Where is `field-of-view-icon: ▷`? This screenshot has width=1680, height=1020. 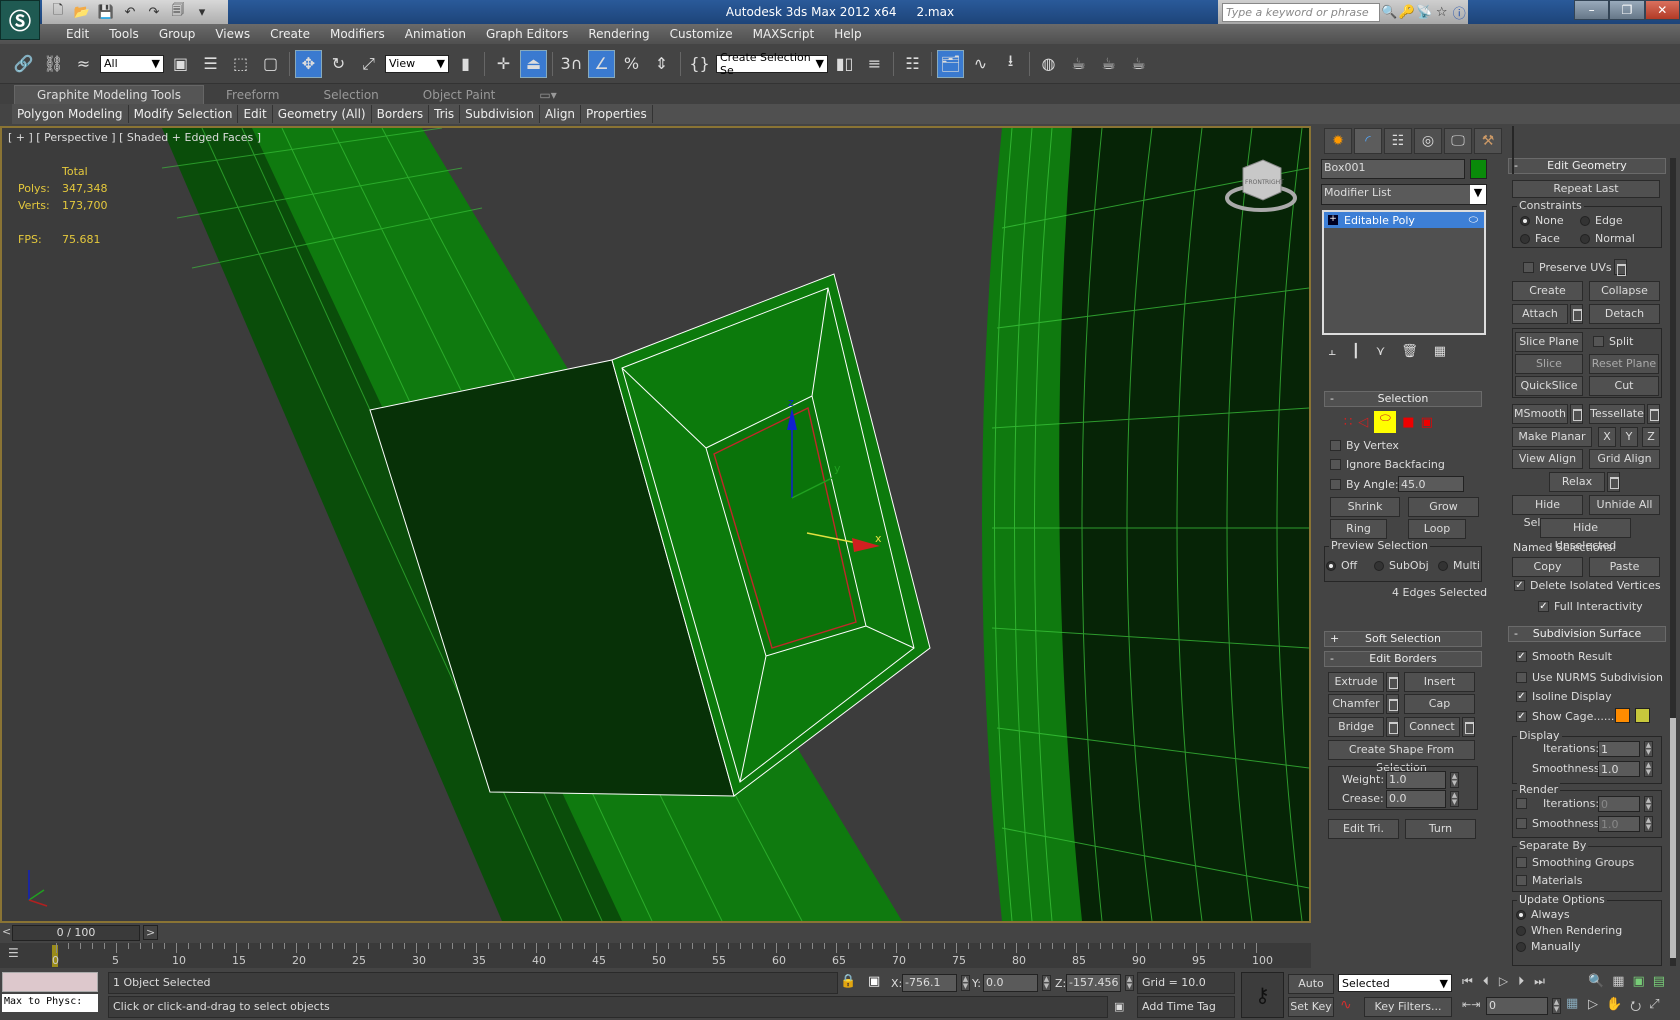 field-of-view-icon: ▷ is located at coordinates (1593, 1008).